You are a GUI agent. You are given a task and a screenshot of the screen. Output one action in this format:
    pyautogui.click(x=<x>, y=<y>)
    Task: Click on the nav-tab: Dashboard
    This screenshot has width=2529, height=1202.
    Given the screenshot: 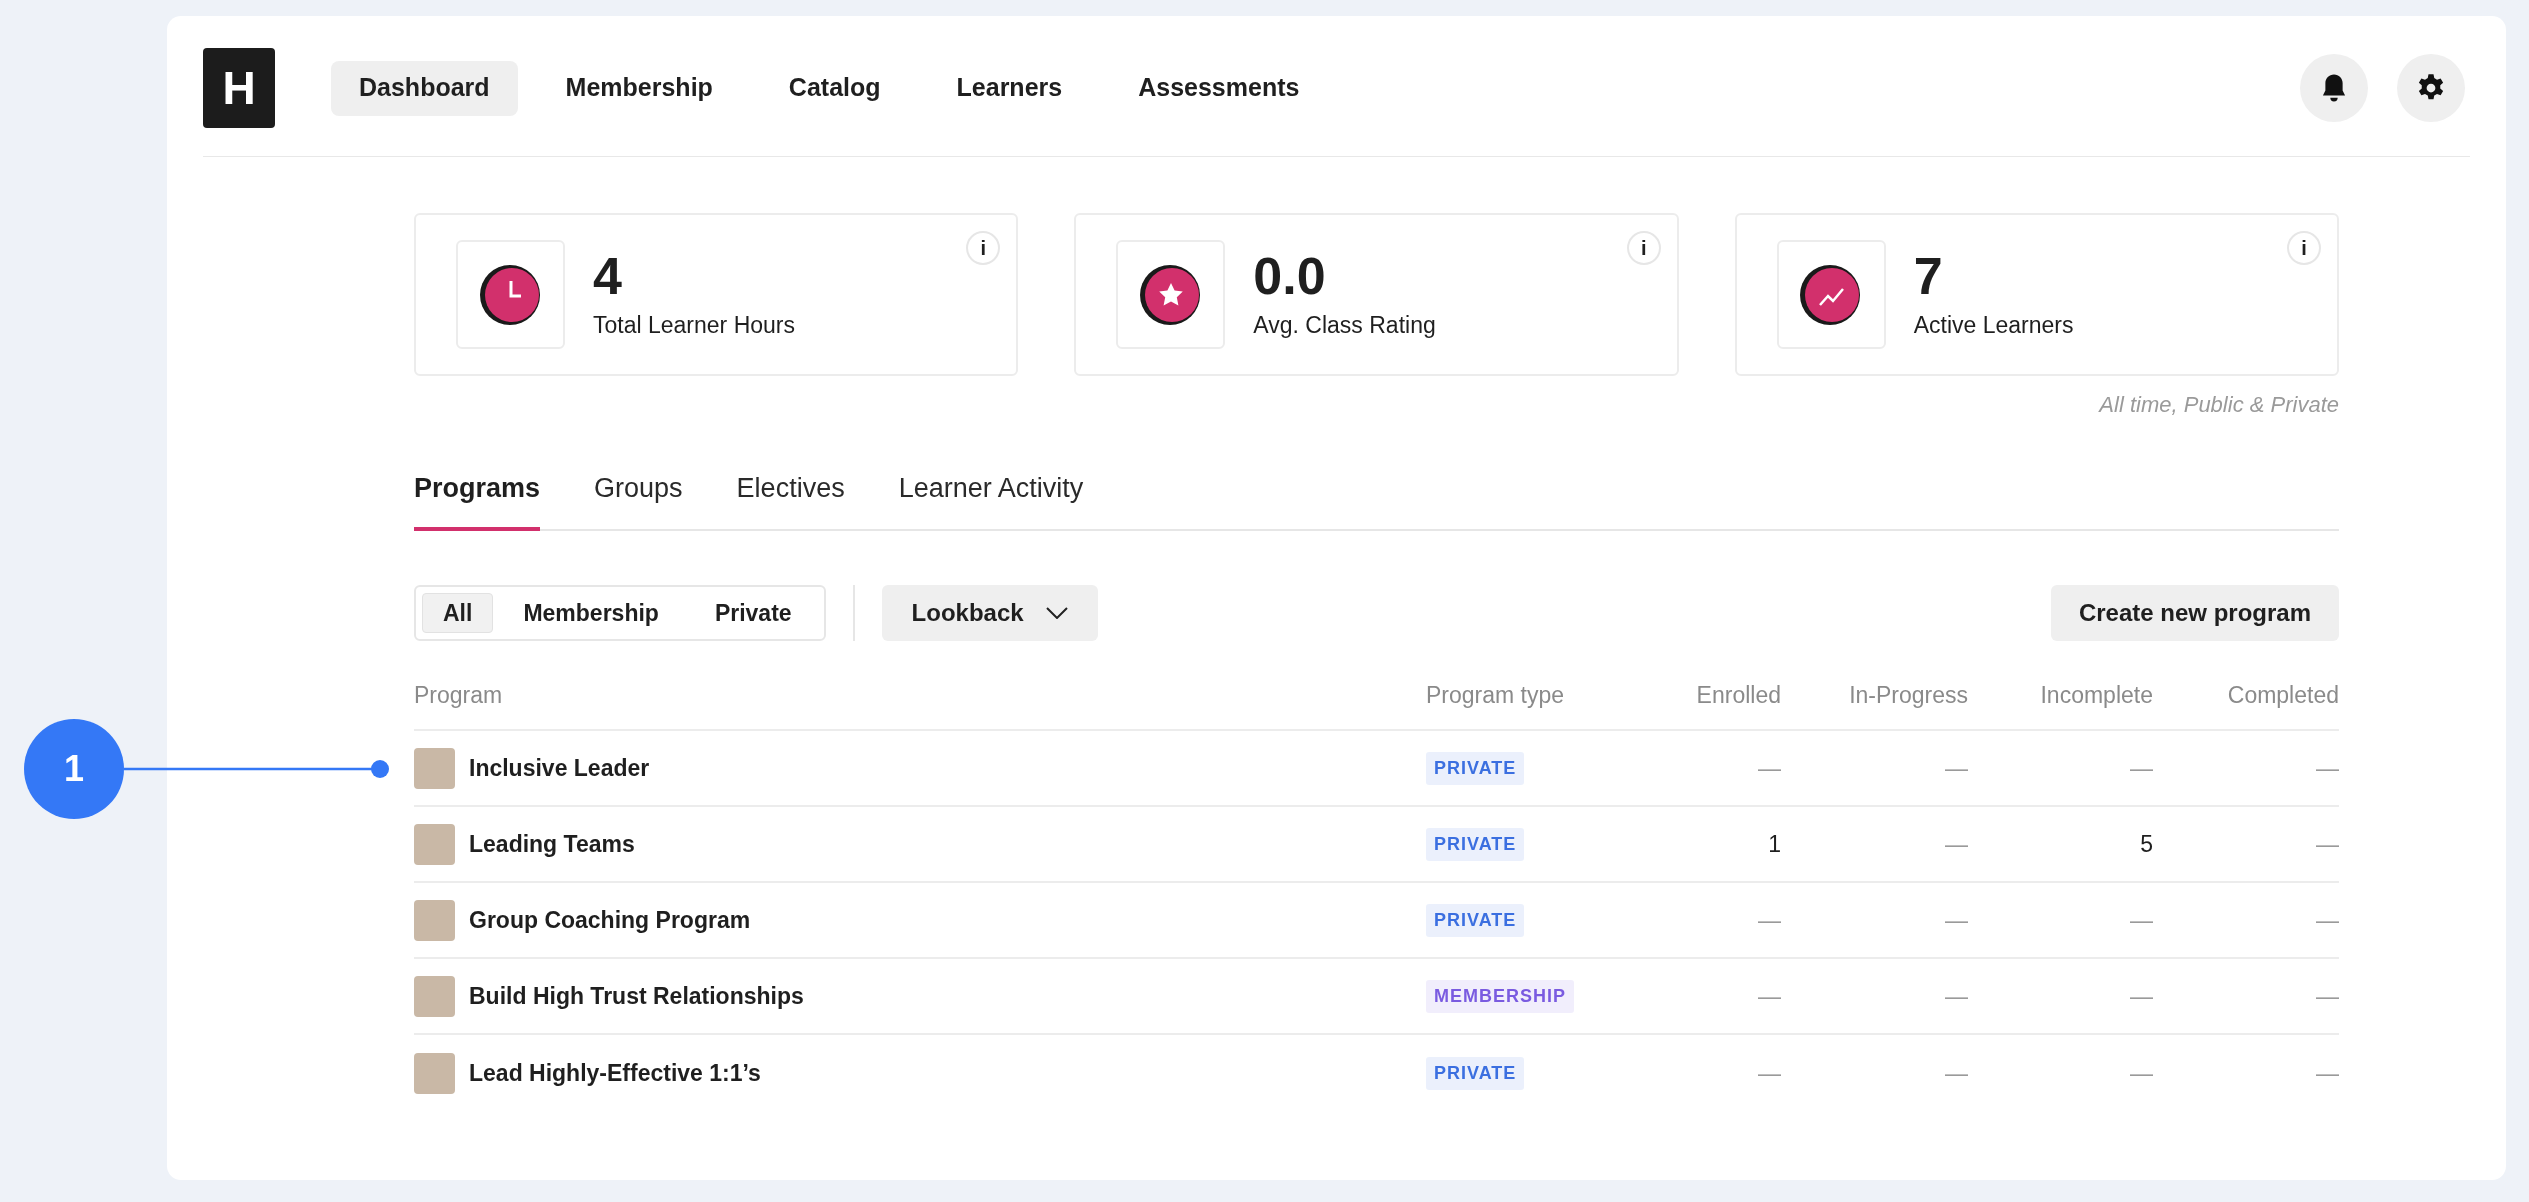 What is the action you would take?
    pyautogui.click(x=424, y=88)
    